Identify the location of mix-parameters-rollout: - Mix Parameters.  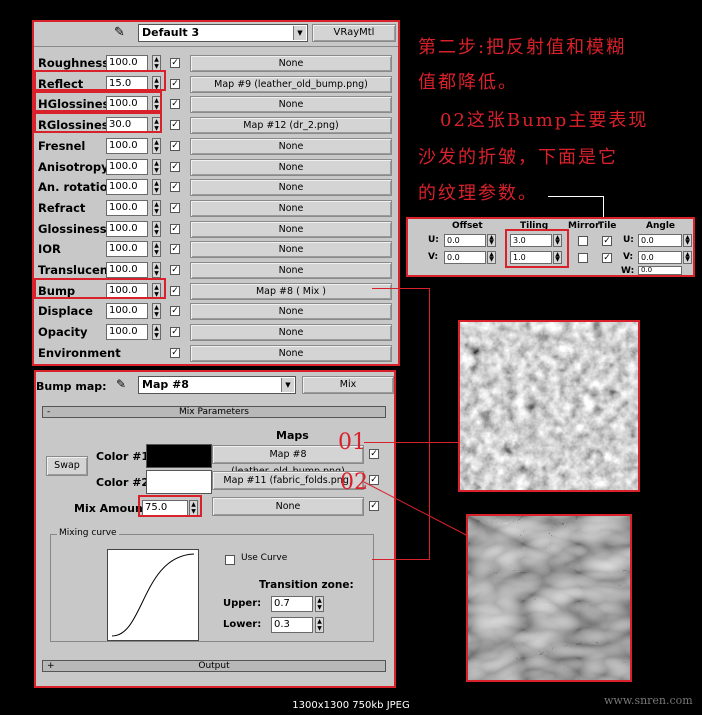
(214, 412).